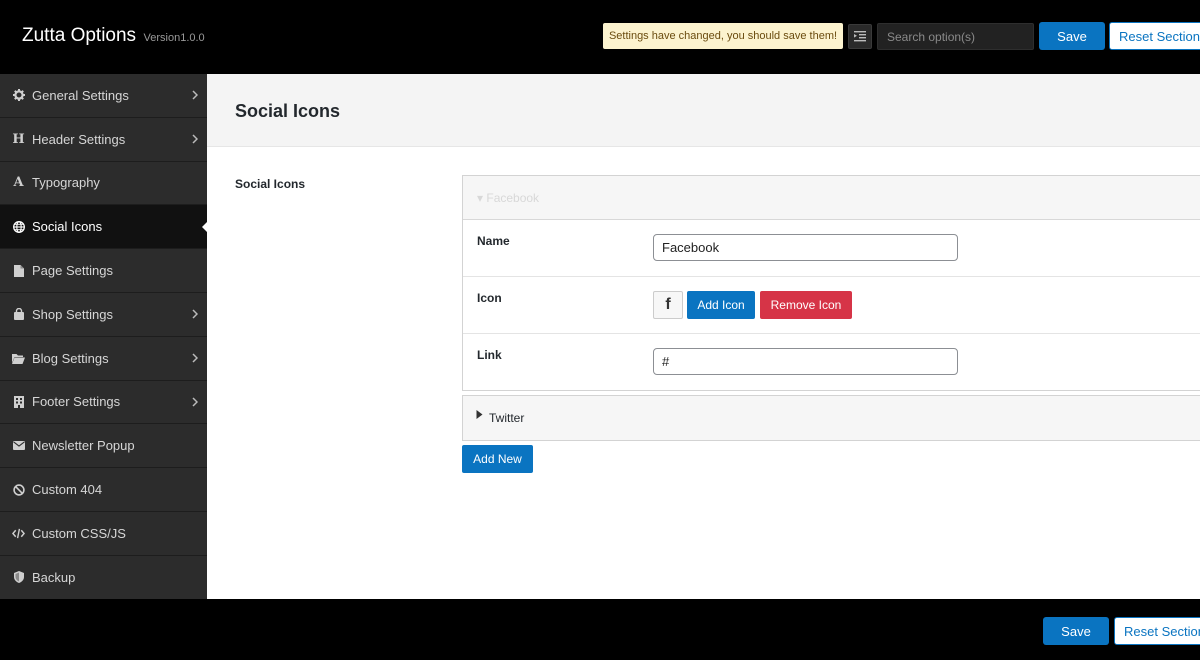 The image size is (1200, 660). I want to click on field-label-social-icons: Social Icons, so click(270, 184).